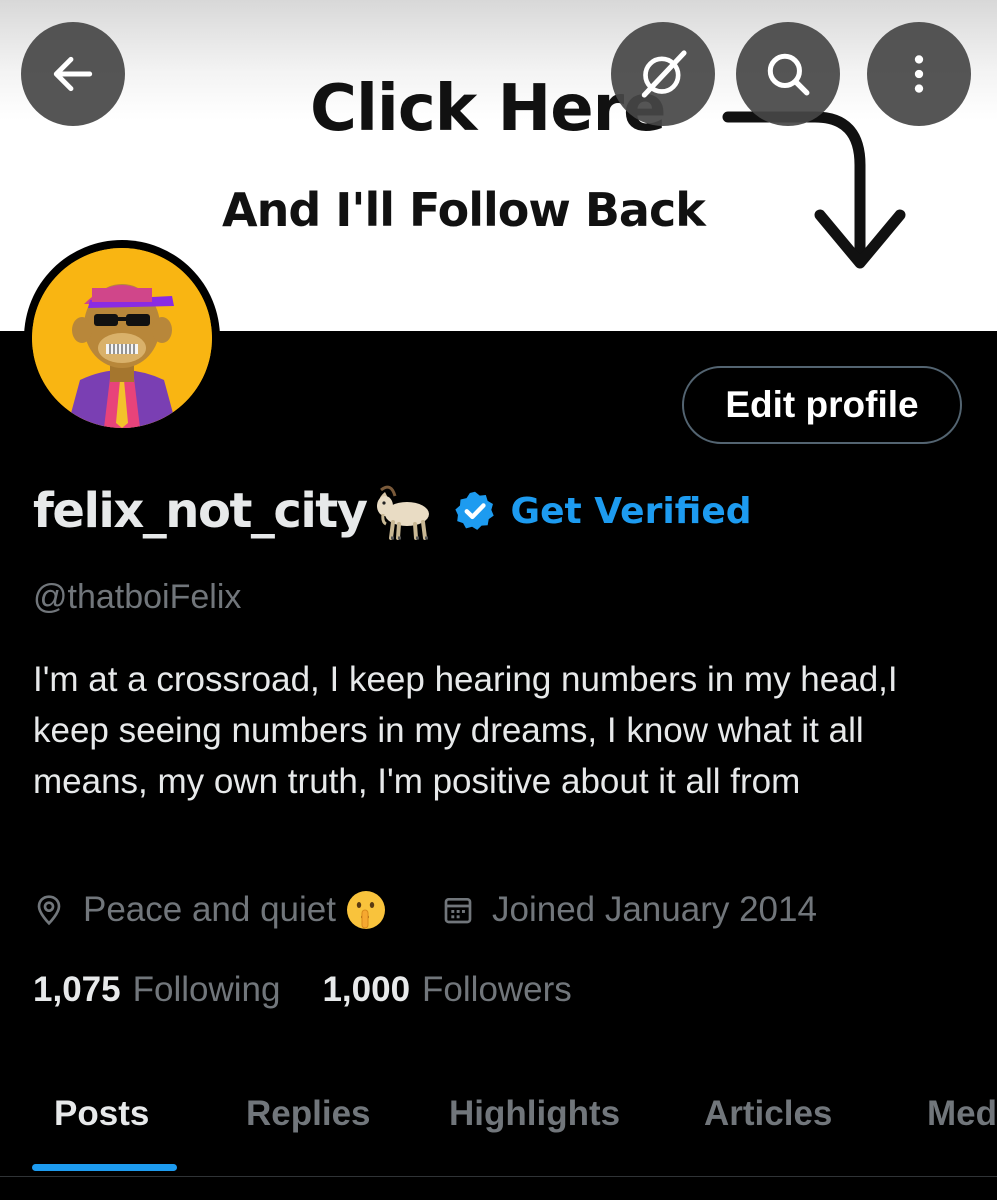 This screenshot has height=1200, width=997. Describe the element at coordinates (77, 989) in the screenshot. I see `following-count: 1,075` at that location.